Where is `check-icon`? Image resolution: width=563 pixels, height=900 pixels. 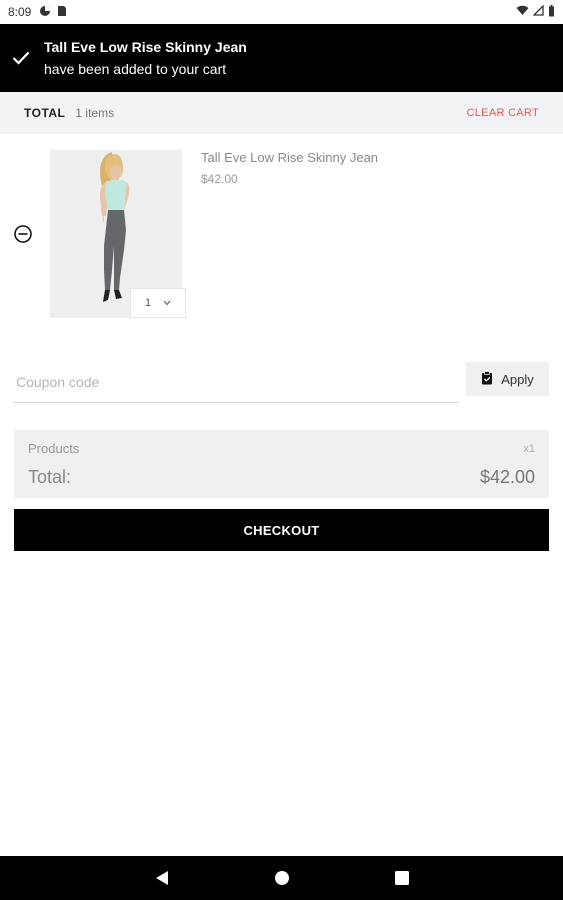 check-icon is located at coordinates (21, 58).